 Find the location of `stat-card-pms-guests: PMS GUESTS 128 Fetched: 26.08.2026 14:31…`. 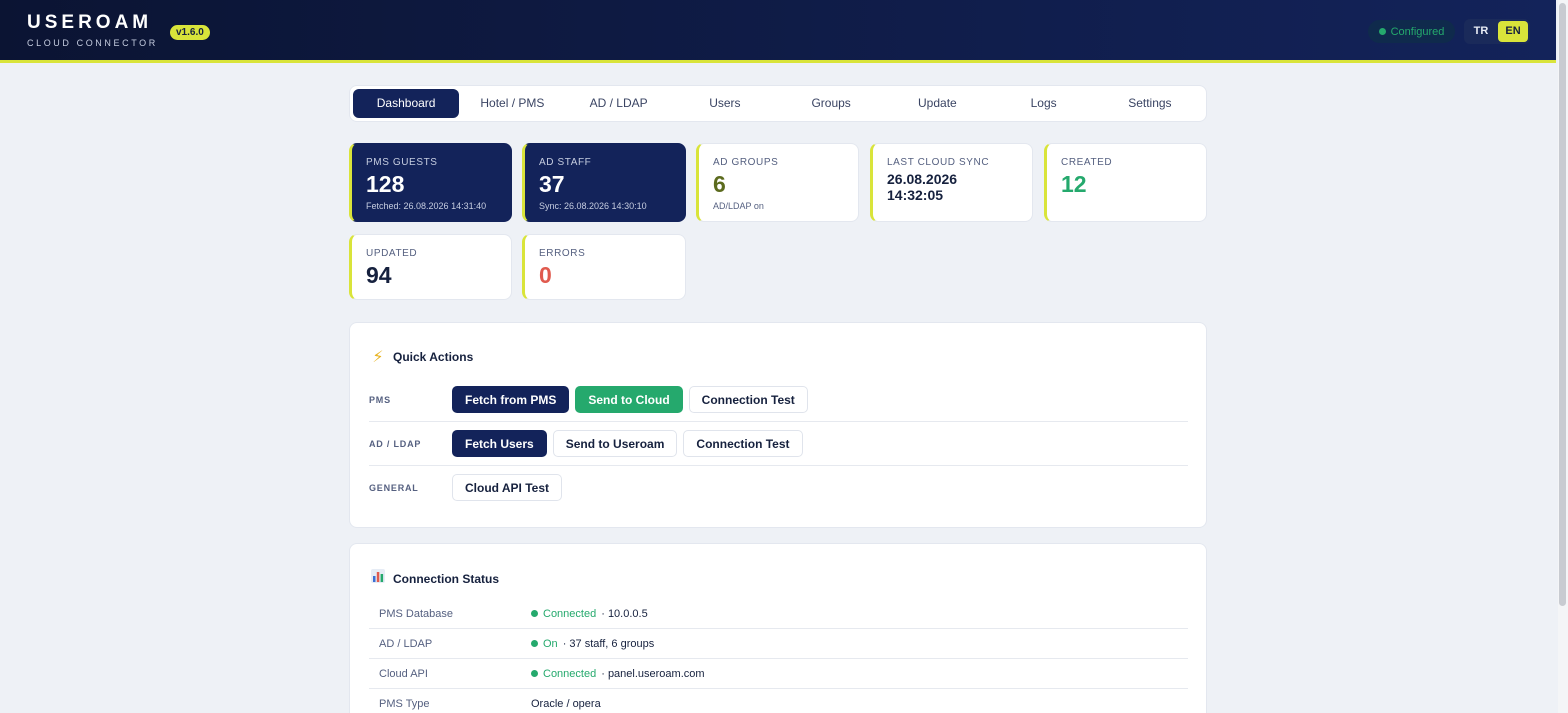

stat-card-pms-guests: PMS GUESTS 128 Fetched: 26.08.2026 14:31… is located at coordinates (430, 182).